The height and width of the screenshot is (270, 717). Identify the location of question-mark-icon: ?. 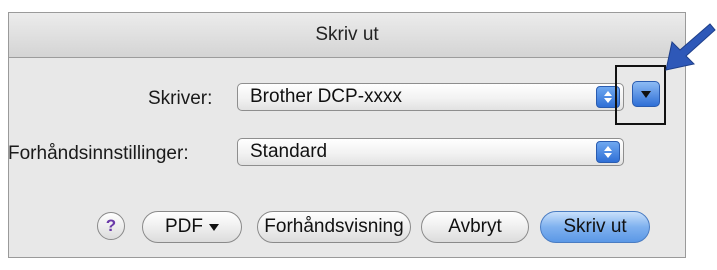
(111, 225).